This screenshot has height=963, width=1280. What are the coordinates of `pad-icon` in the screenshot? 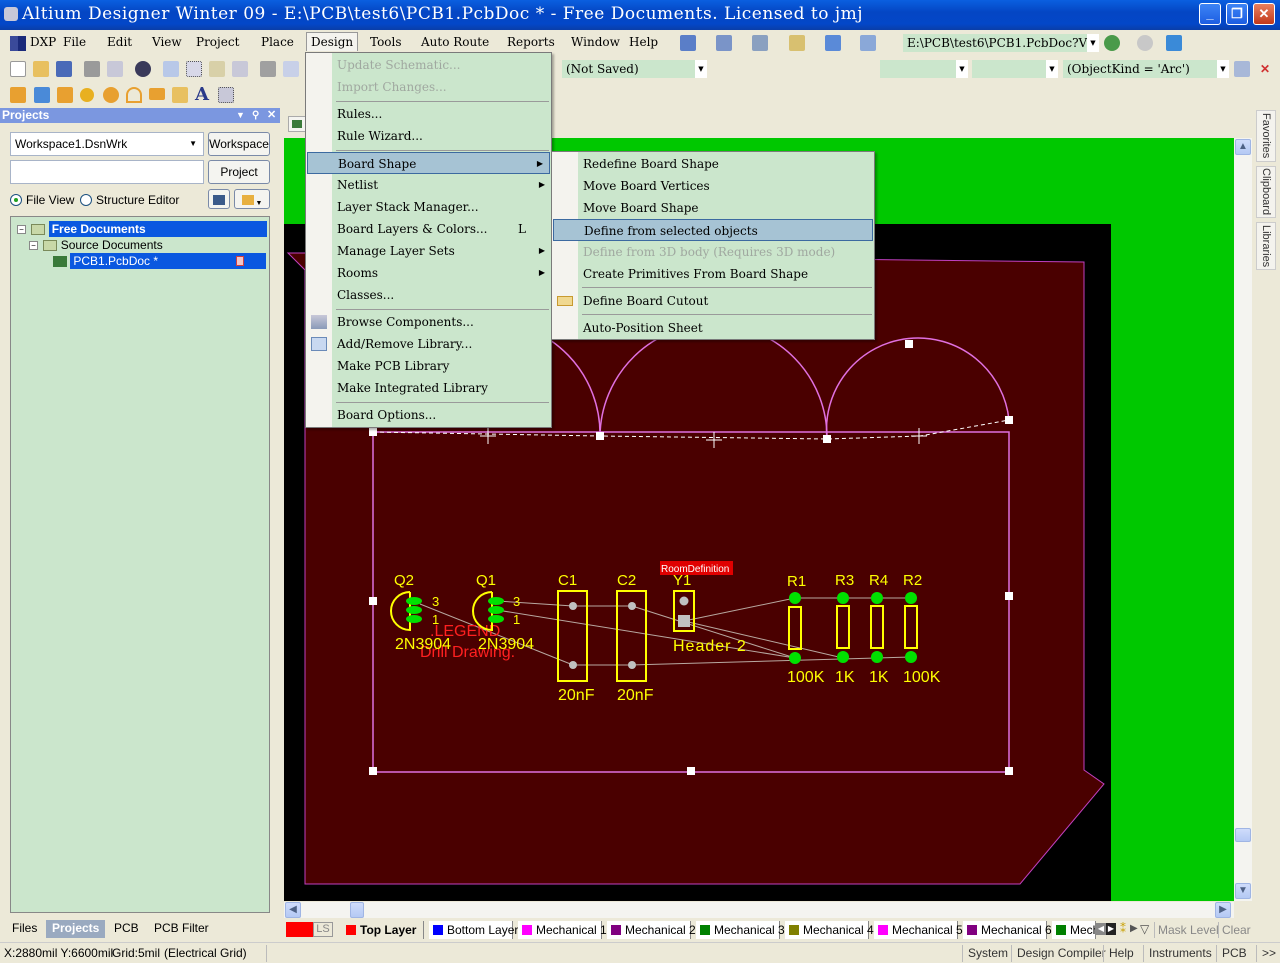 It's located at (87, 95).